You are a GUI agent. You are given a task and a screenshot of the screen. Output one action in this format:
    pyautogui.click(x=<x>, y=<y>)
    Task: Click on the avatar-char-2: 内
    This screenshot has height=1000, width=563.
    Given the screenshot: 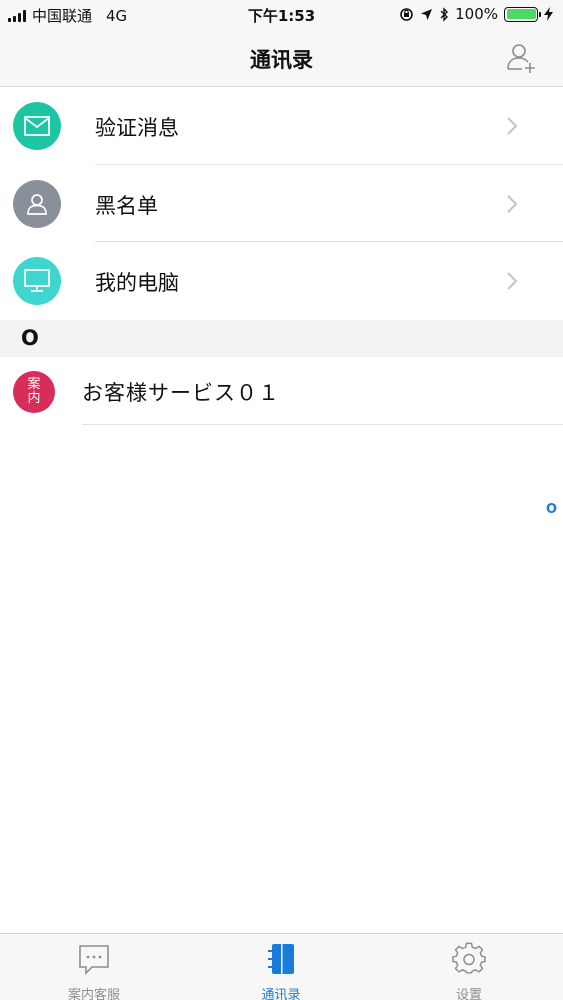 What is the action you would take?
    pyautogui.click(x=34, y=398)
    